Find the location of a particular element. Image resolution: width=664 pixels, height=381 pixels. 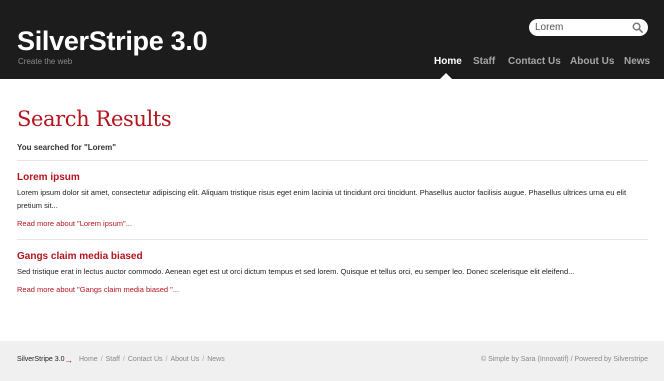

search-input is located at coordinates (583, 27).